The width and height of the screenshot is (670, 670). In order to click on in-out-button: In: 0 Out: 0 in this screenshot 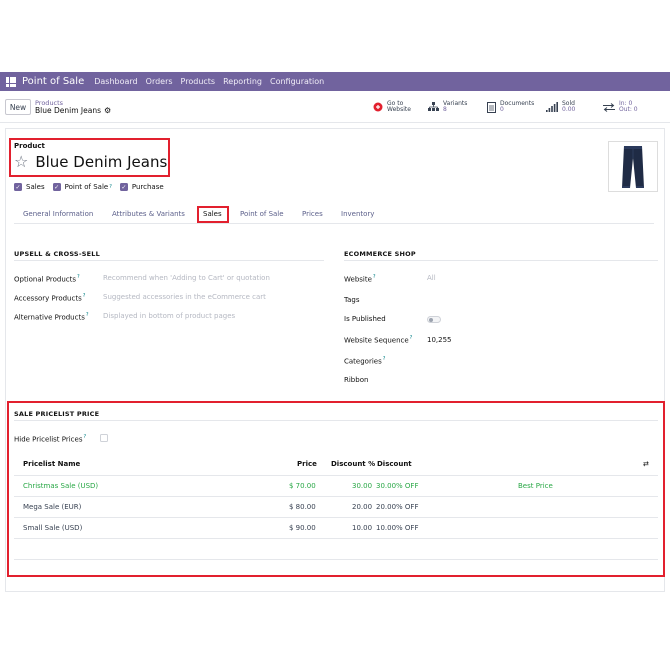, I will do `click(620, 107)`.